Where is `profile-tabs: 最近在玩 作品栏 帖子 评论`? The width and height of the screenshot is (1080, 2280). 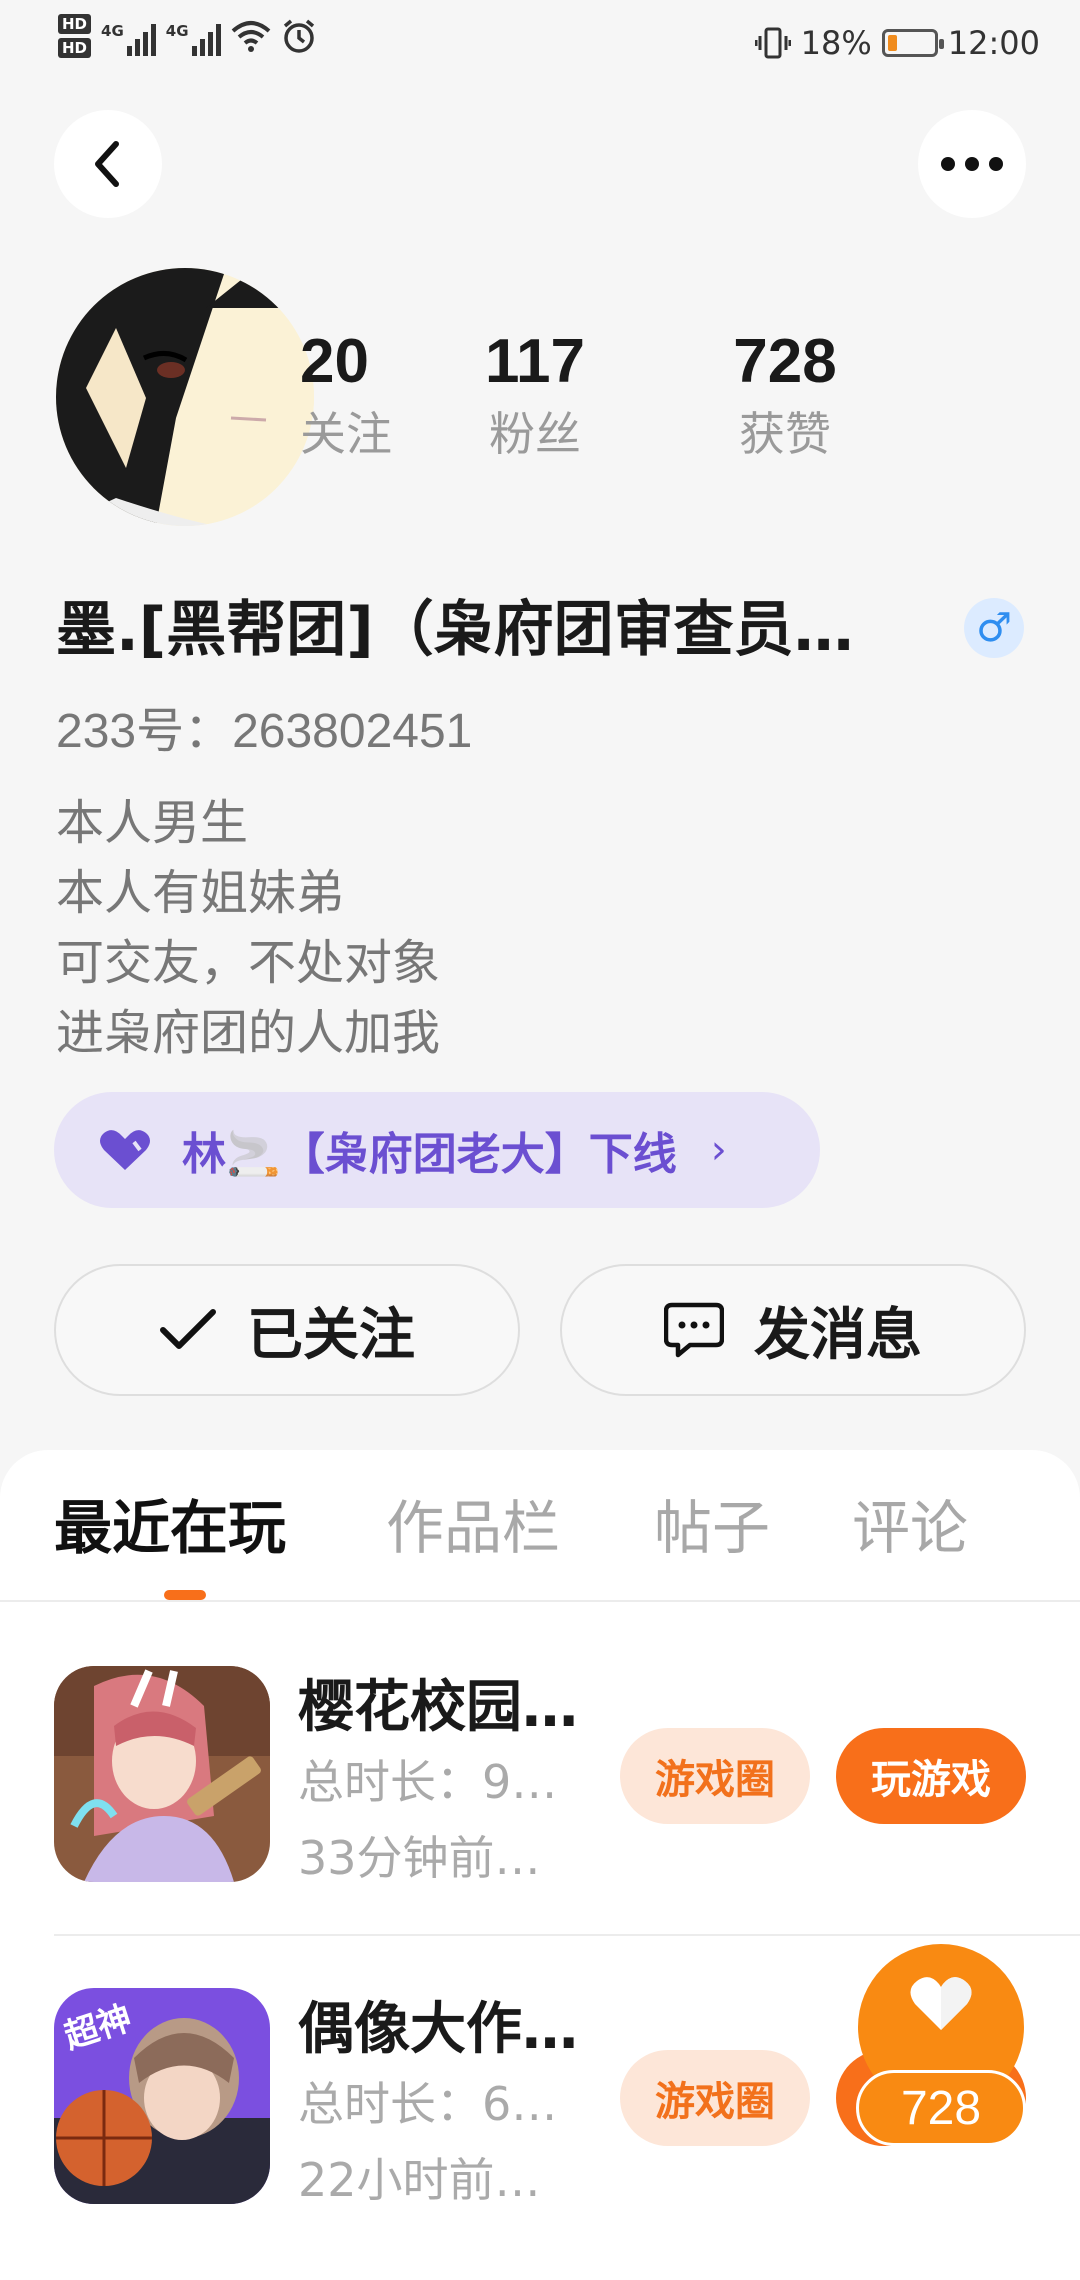
profile-tabs: 最近在玩 作品栏 帖子 评论 is located at coordinates (540, 1526).